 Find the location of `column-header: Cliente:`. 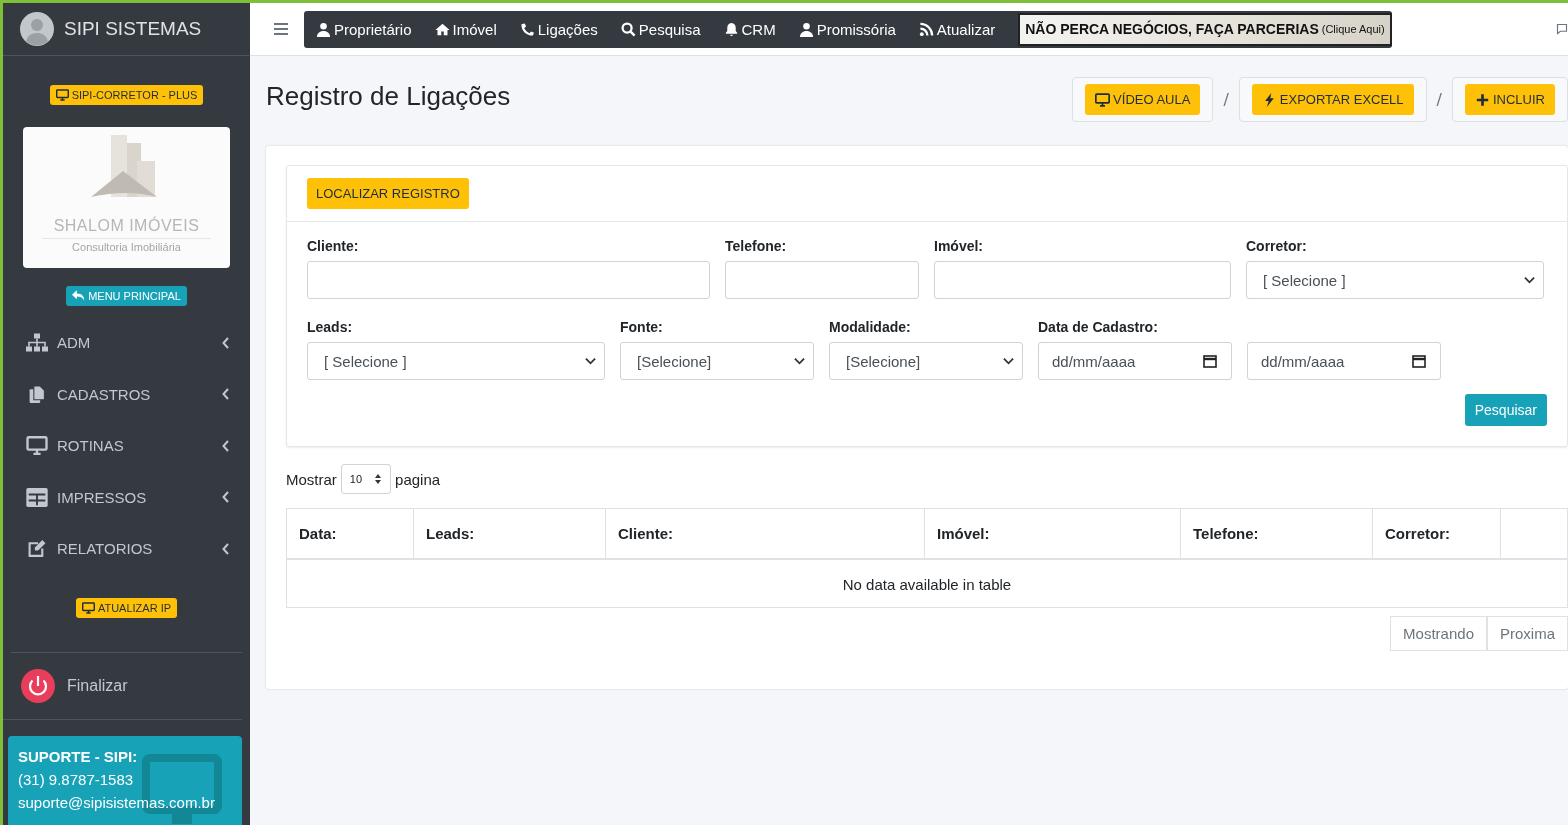

column-header: Cliente: is located at coordinates (765, 533).